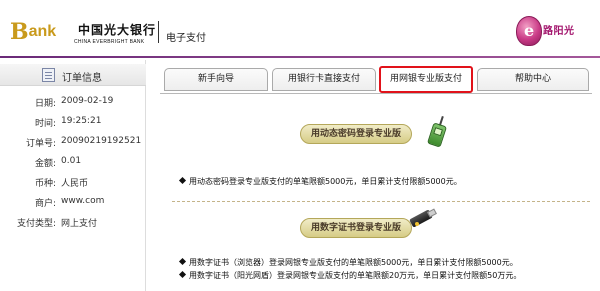  I want to click on order-time-row: 时间: 19:25:21, so click(73, 122).